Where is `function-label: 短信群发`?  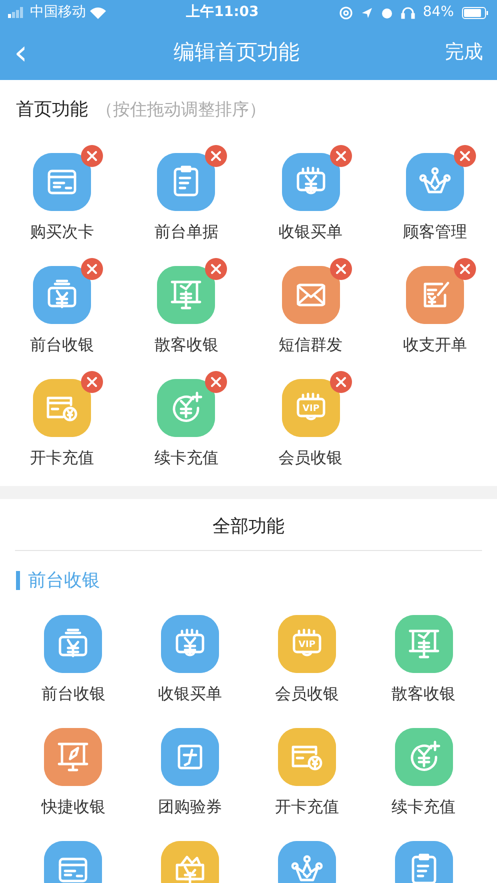
function-label: 短信群发 is located at coordinates (310, 344).